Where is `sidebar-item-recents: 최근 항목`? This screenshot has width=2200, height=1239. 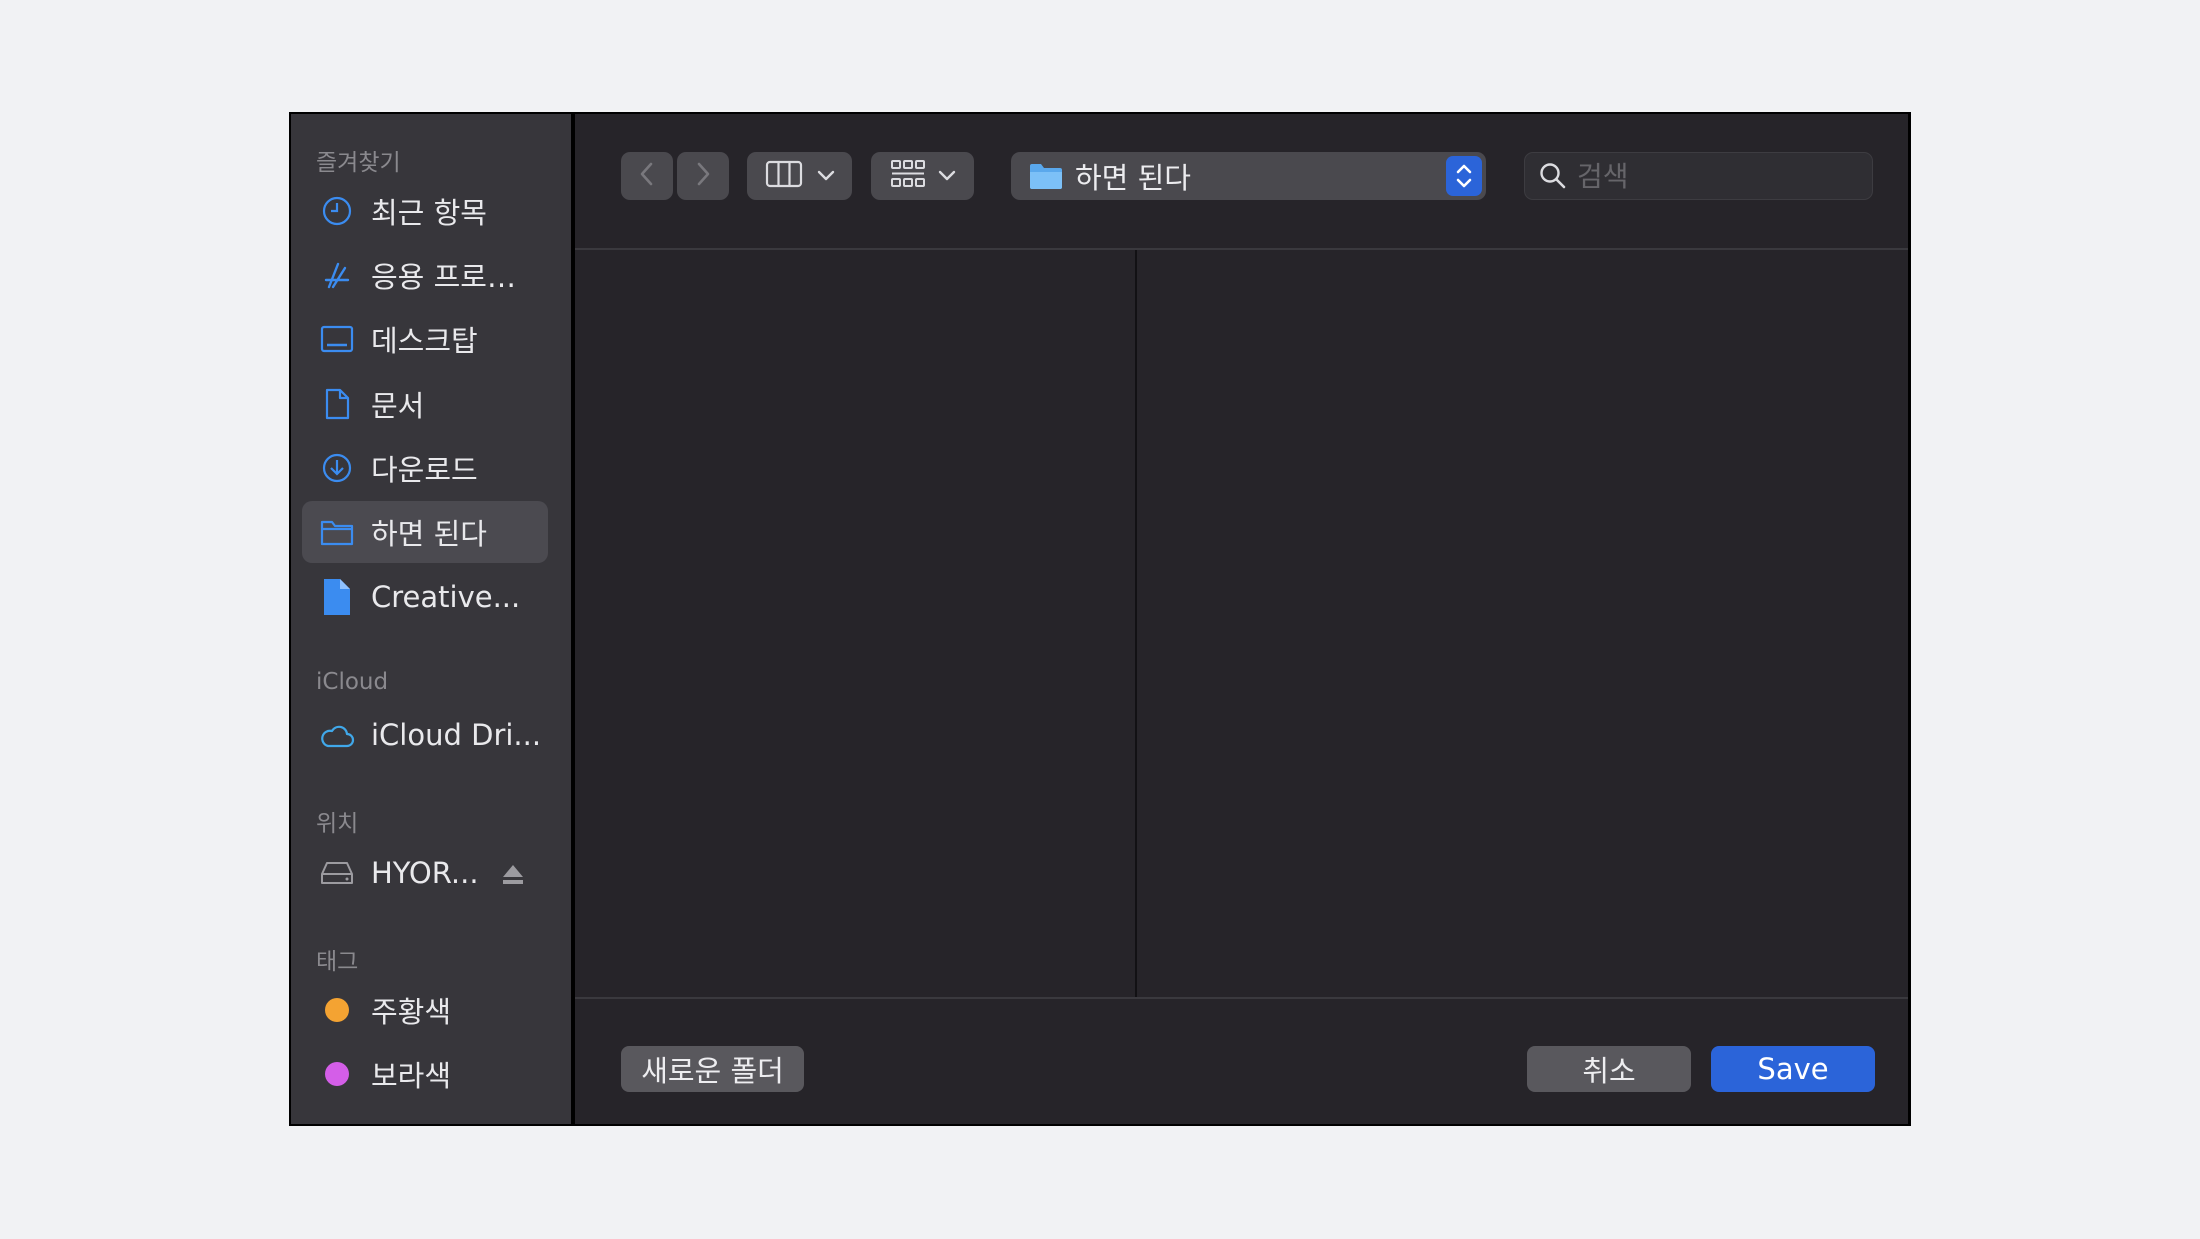 sidebar-item-recents: 최근 항목 is located at coordinates (425, 211).